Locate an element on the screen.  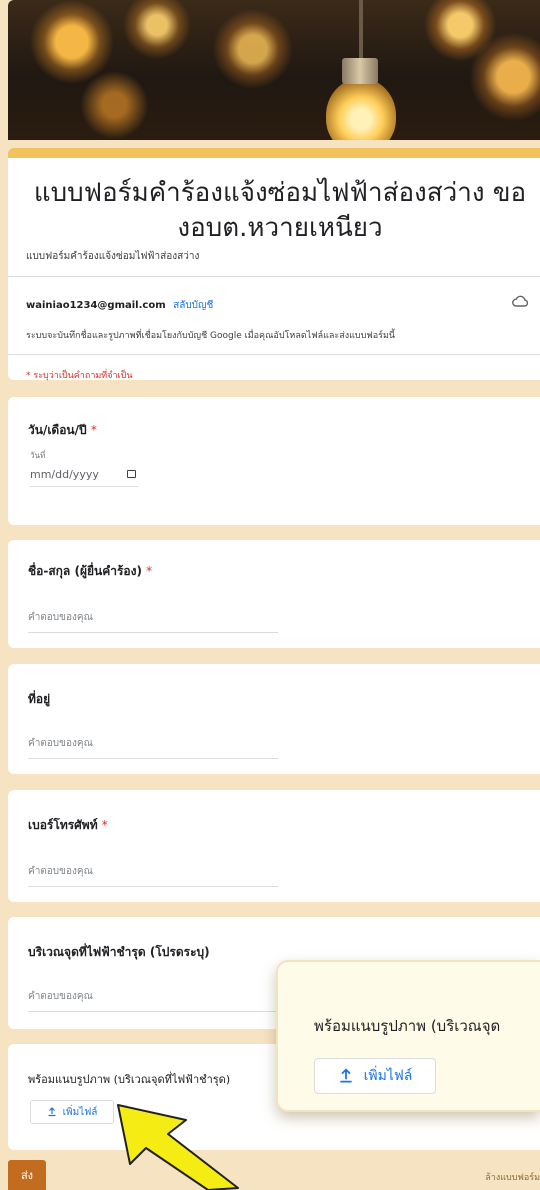
question-label-address: ที่อยู่ is located at coordinates (39, 699).